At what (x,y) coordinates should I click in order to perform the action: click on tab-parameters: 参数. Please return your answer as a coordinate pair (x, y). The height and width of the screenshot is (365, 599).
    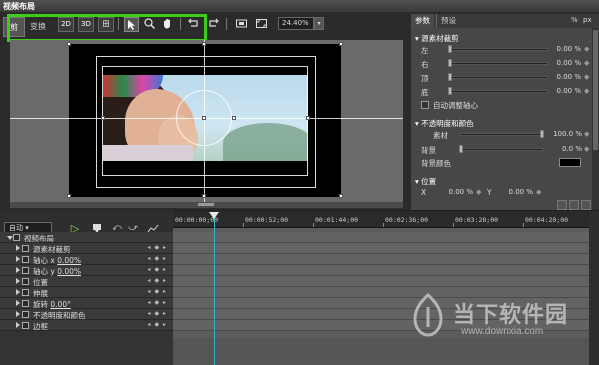
    Looking at the image, I should click on (422, 21).